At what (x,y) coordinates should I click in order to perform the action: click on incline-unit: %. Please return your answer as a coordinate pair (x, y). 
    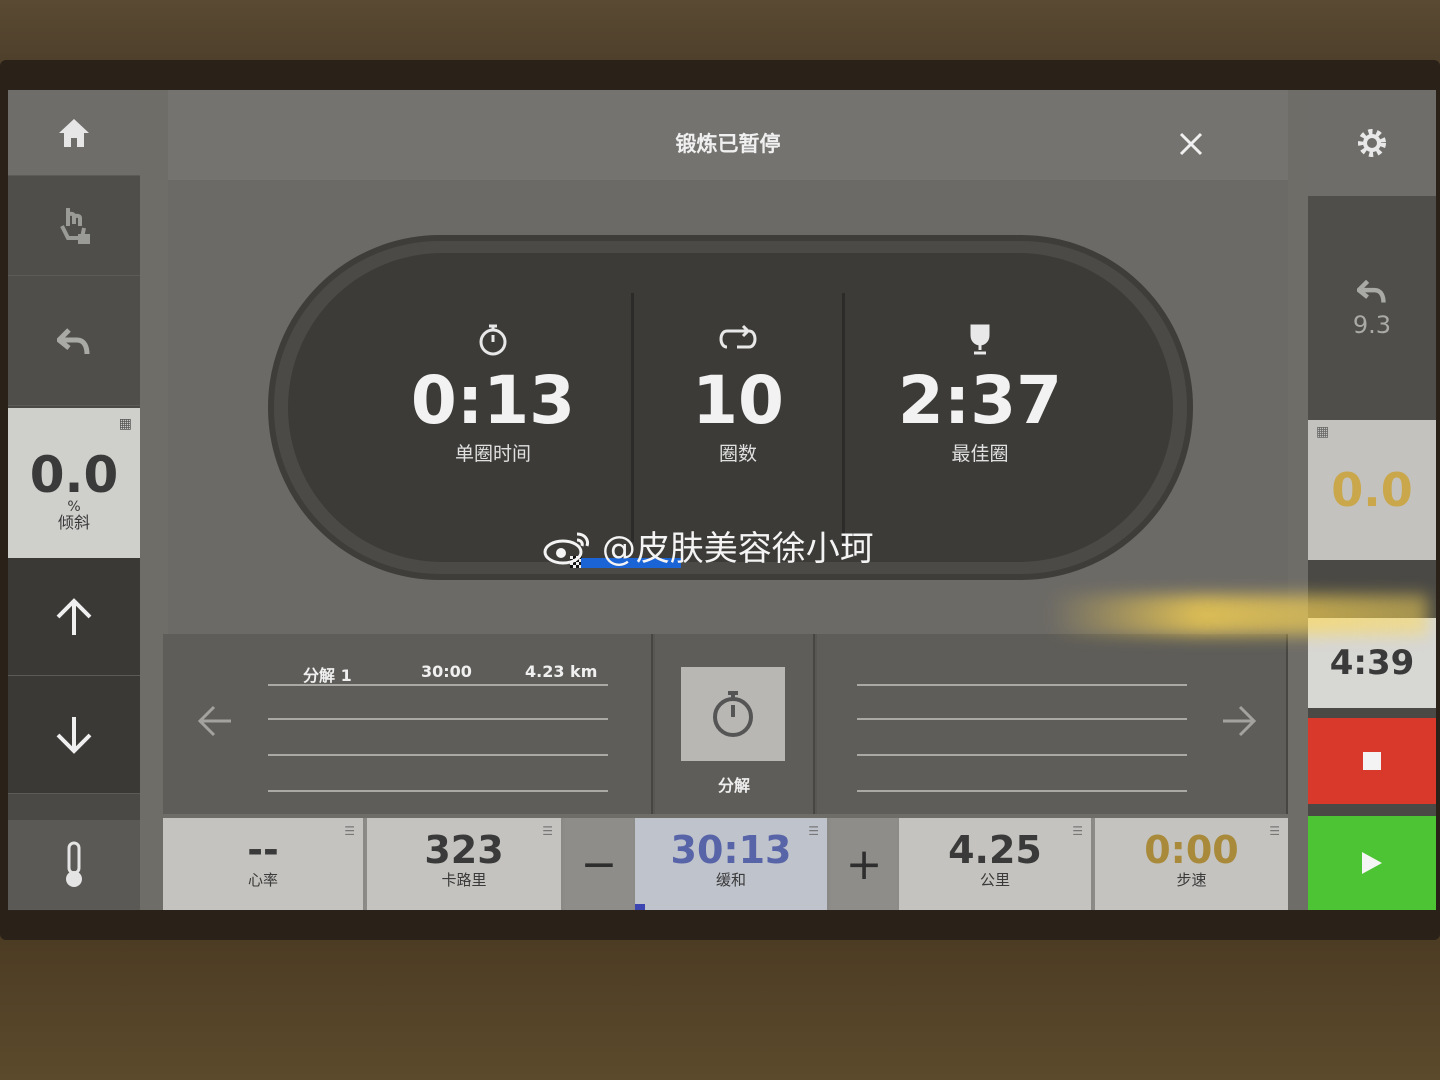
    Looking at the image, I should click on (74, 507).